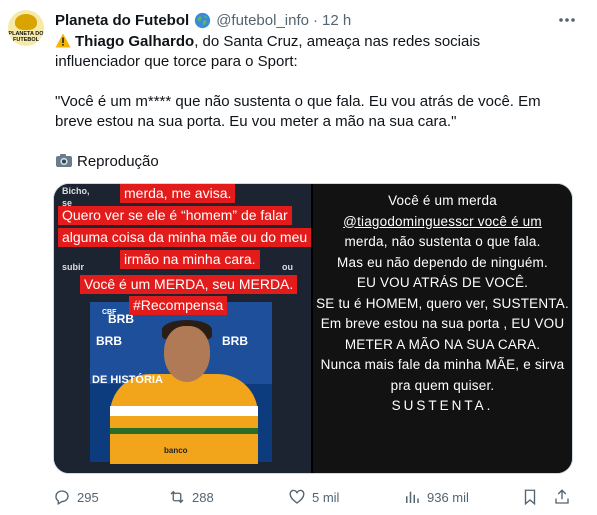 This screenshot has width=597, height=515. What do you see at coordinates (412, 497) in the screenshot?
I see `views-icon` at bounding box center [412, 497].